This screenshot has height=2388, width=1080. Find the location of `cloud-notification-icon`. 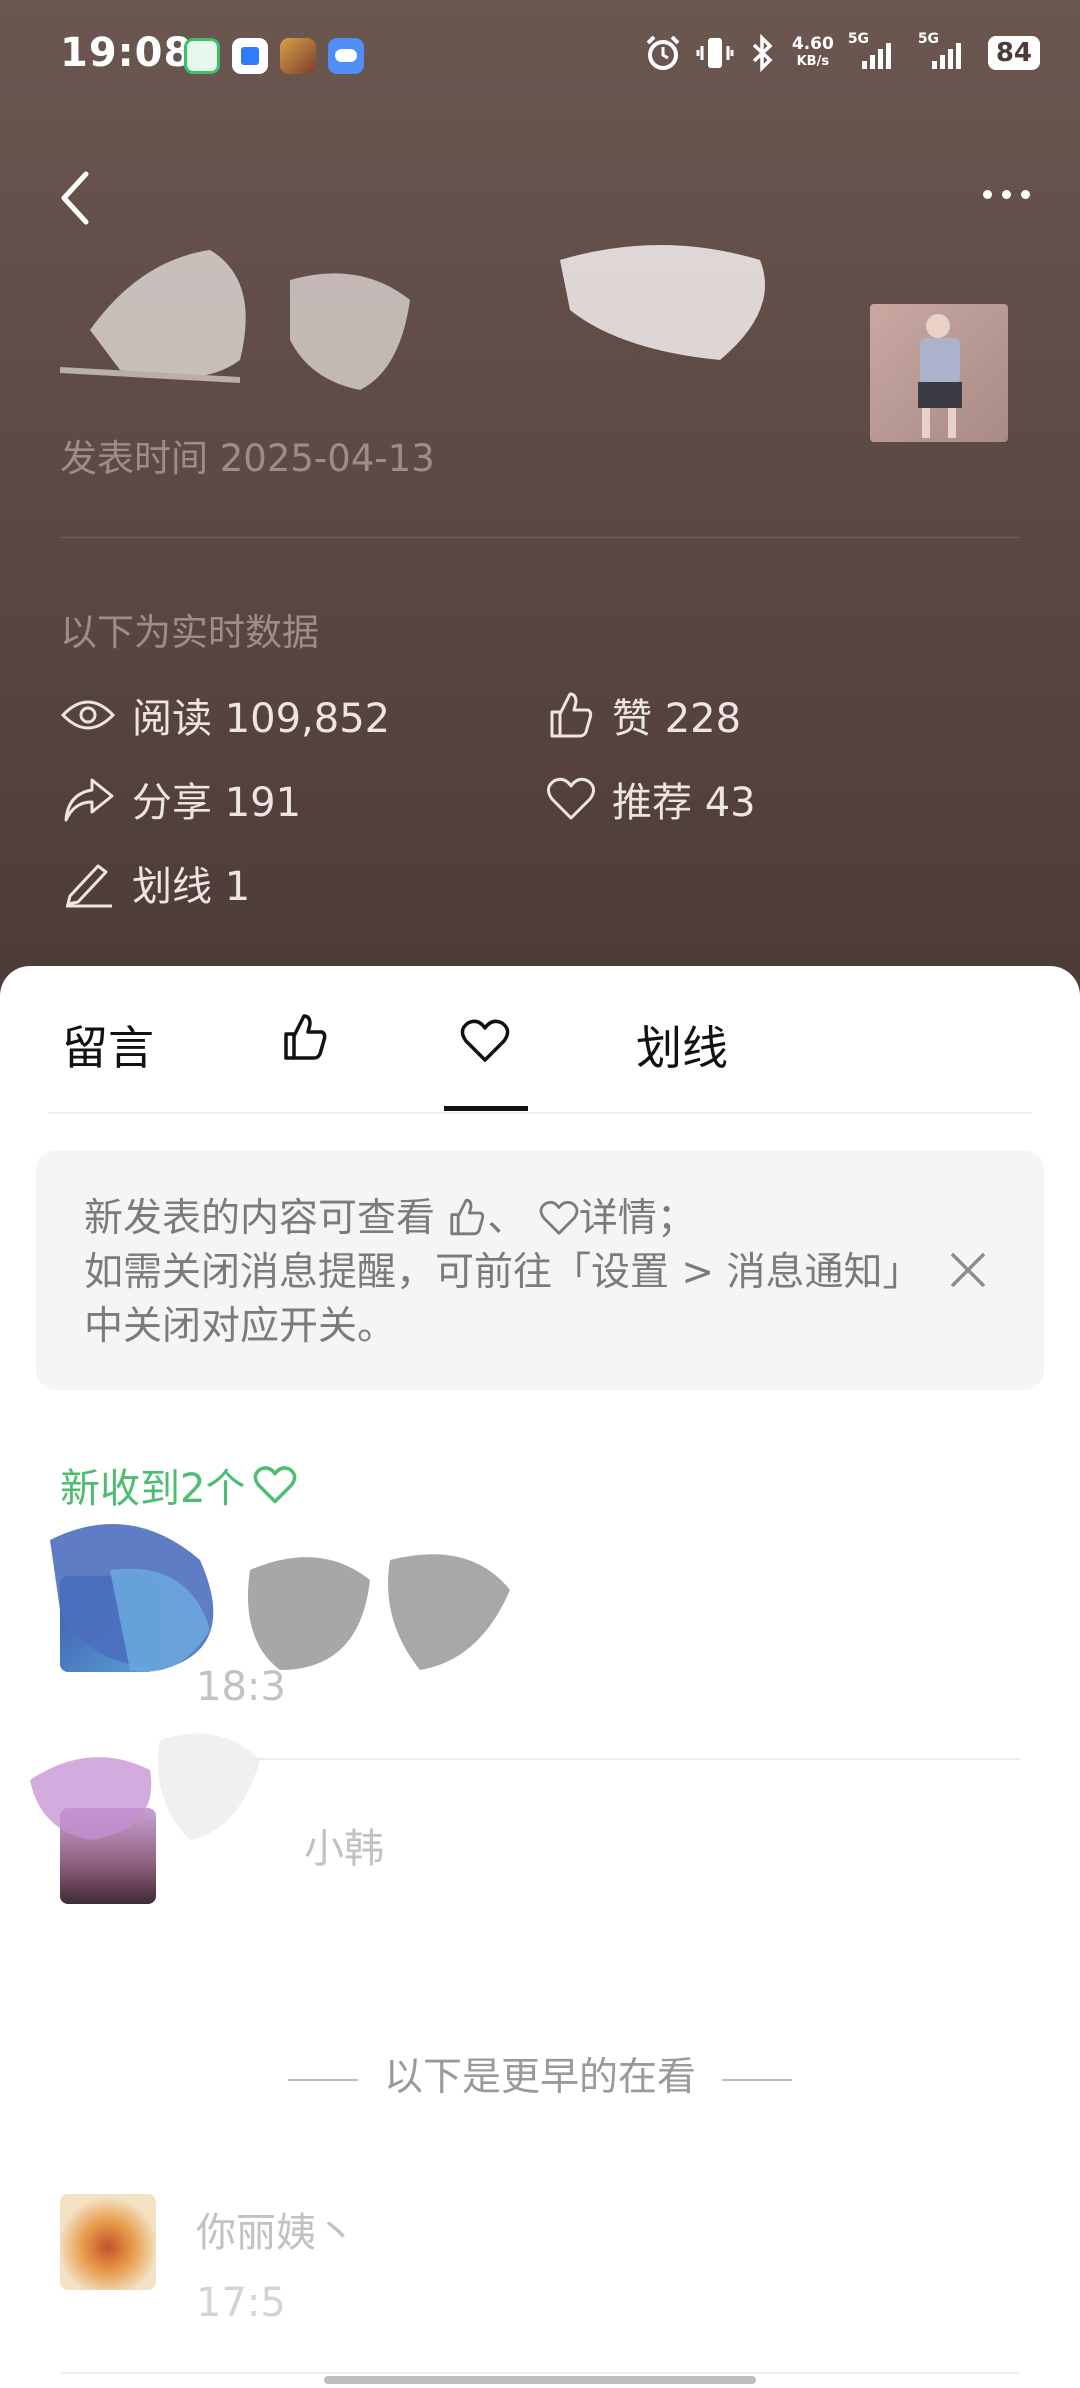

cloud-notification-icon is located at coordinates (346, 56).